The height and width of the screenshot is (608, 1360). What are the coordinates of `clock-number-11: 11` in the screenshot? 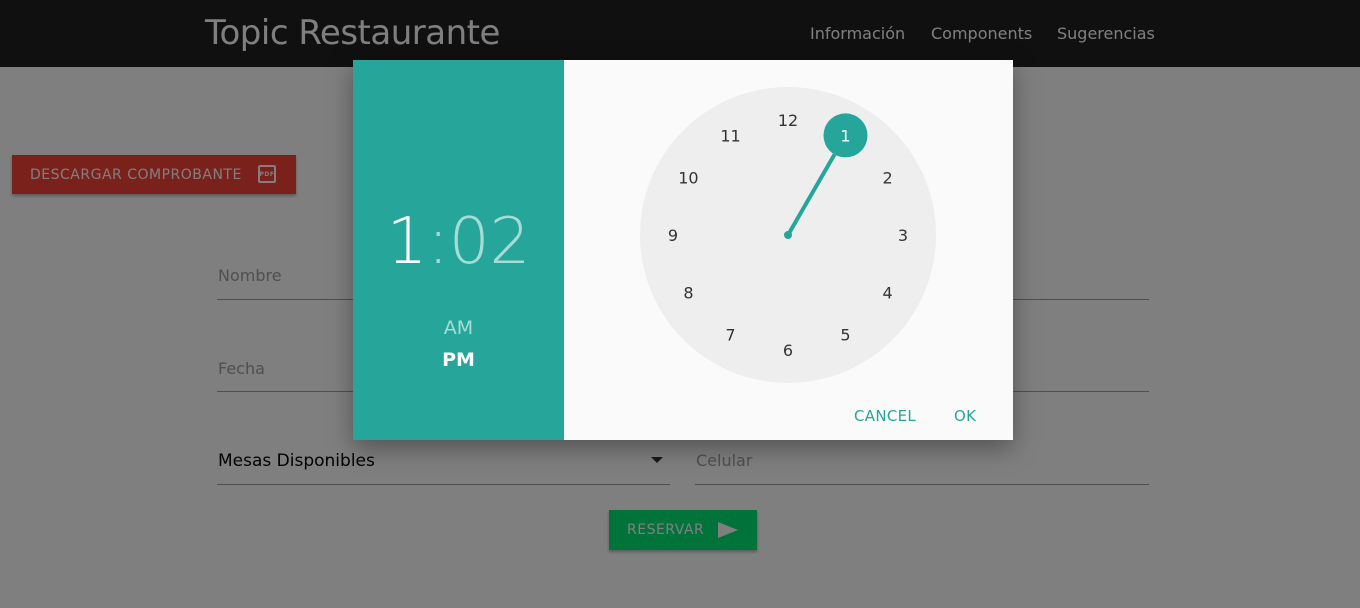 It's located at (730, 135).